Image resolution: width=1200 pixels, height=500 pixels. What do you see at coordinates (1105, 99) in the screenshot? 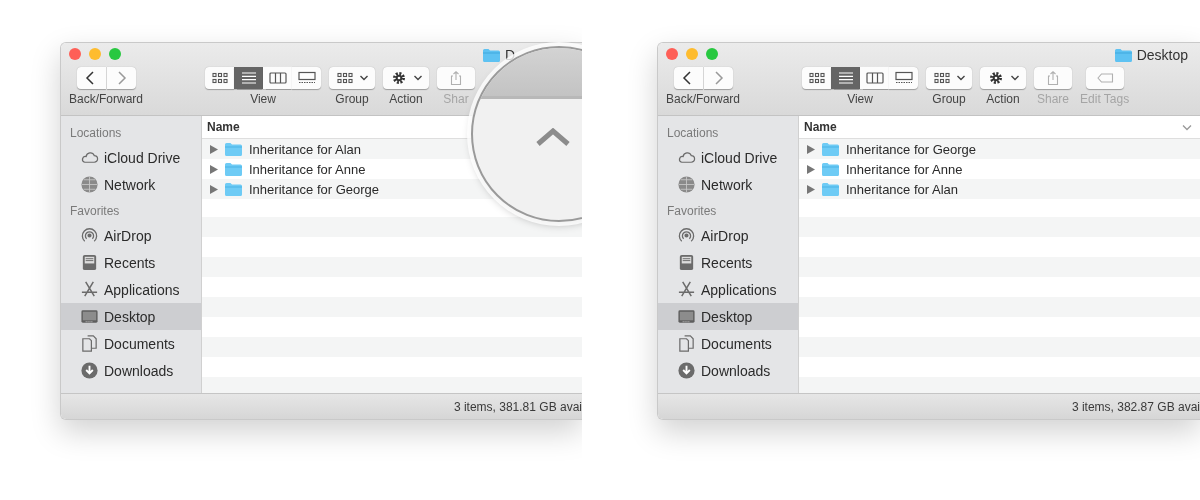
I see `toolbar-label: Edit Tags` at bounding box center [1105, 99].